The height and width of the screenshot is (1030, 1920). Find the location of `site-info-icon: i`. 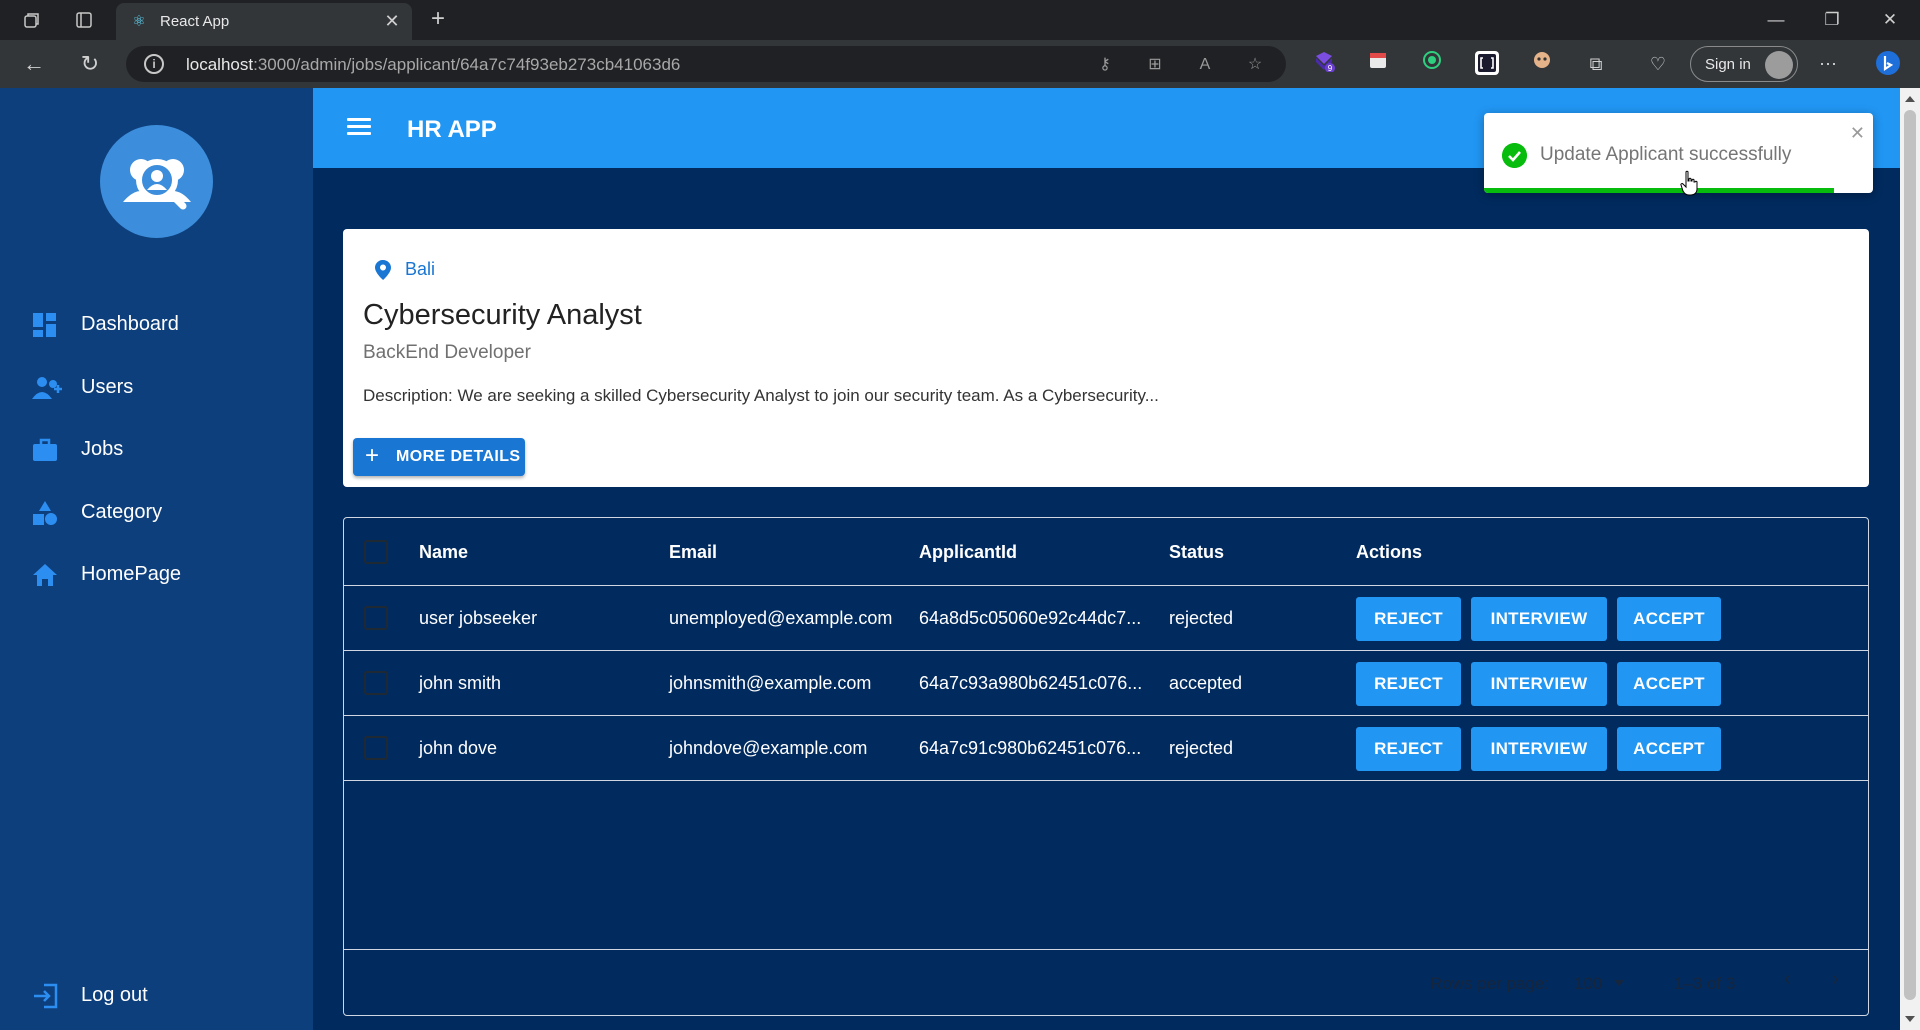

site-info-icon: i is located at coordinates (154, 64).